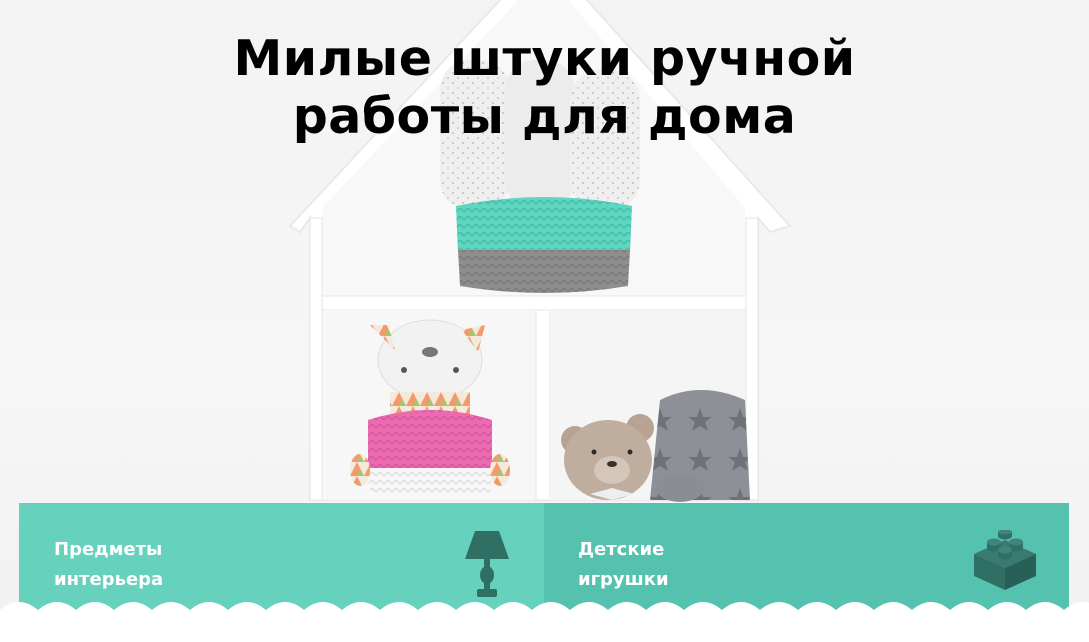 The width and height of the screenshot is (1089, 642). What do you see at coordinates (621, 549) in the screenshot?
I see `category-label-line-1: Детские` at bounding box center [621, 549].